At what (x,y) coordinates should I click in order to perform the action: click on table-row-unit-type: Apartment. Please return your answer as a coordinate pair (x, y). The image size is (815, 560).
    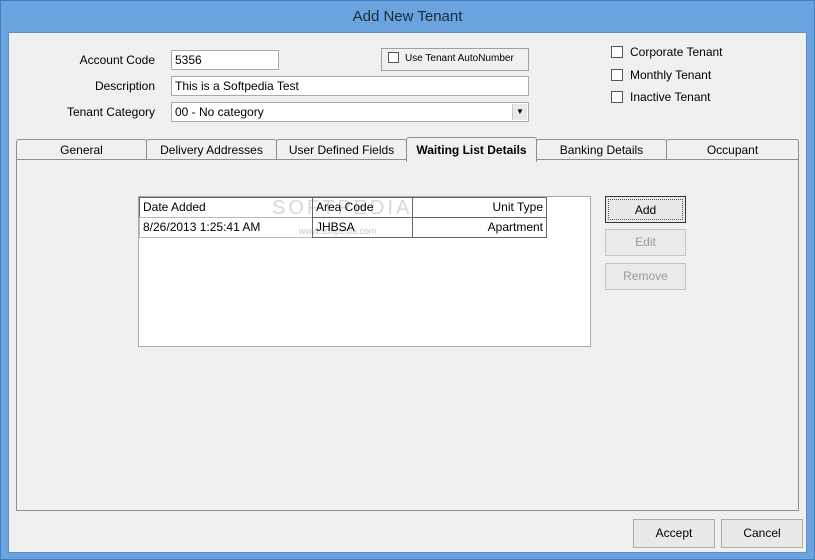
    Looking at the image, I should click on (479, 227).